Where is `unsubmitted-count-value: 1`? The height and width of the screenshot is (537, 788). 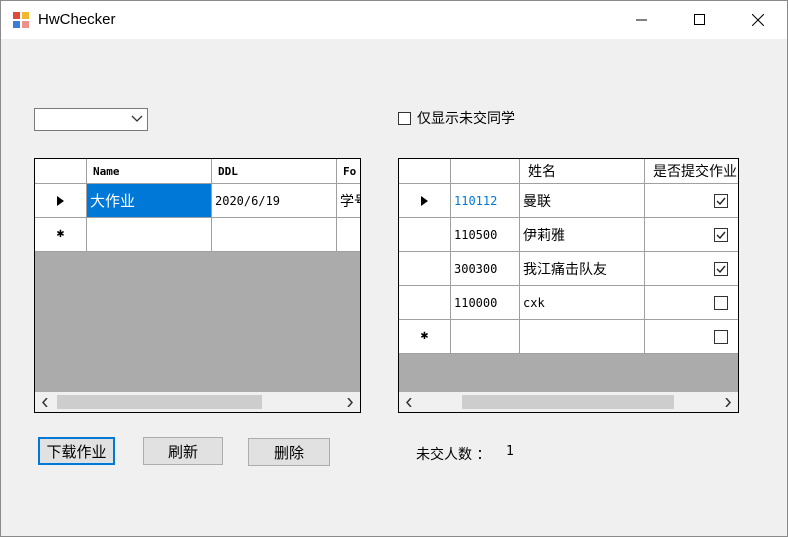 unsubmitted-count-value: 1 is located at coordinates (510, 451).